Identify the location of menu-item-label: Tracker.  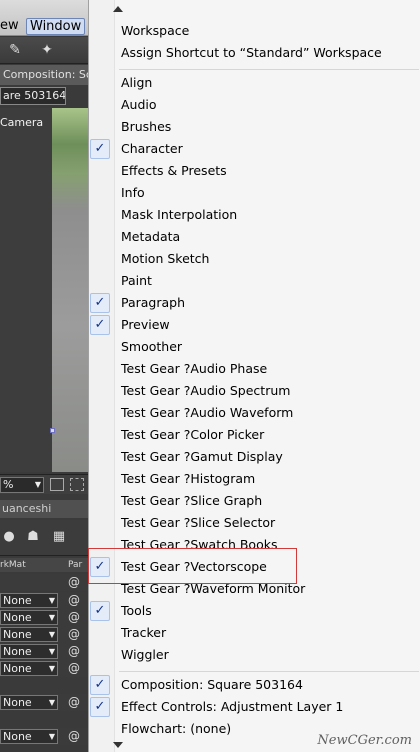
(144, 632).